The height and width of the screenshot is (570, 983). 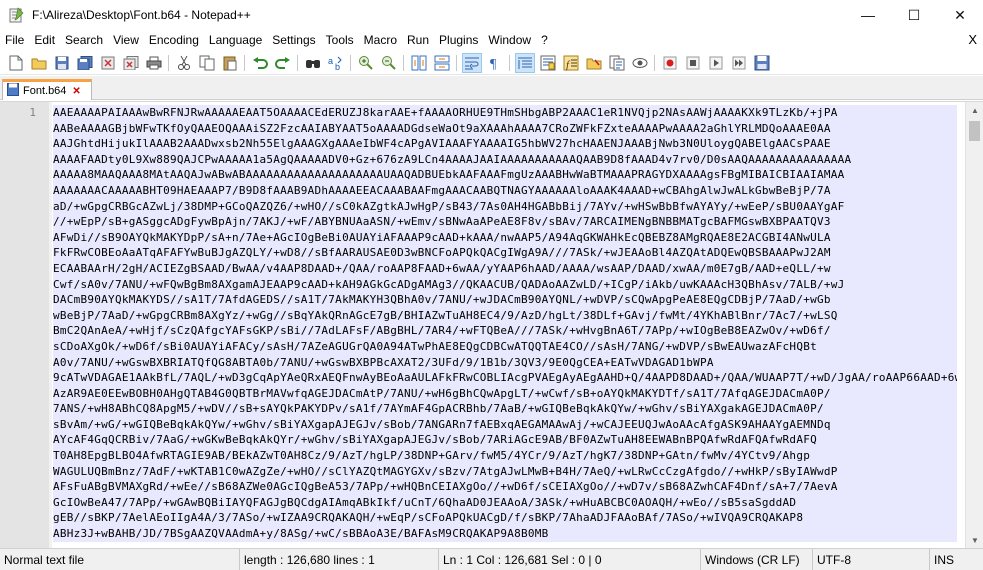 I want to click on maximize-button: ☐, so click(x=914, y=15).